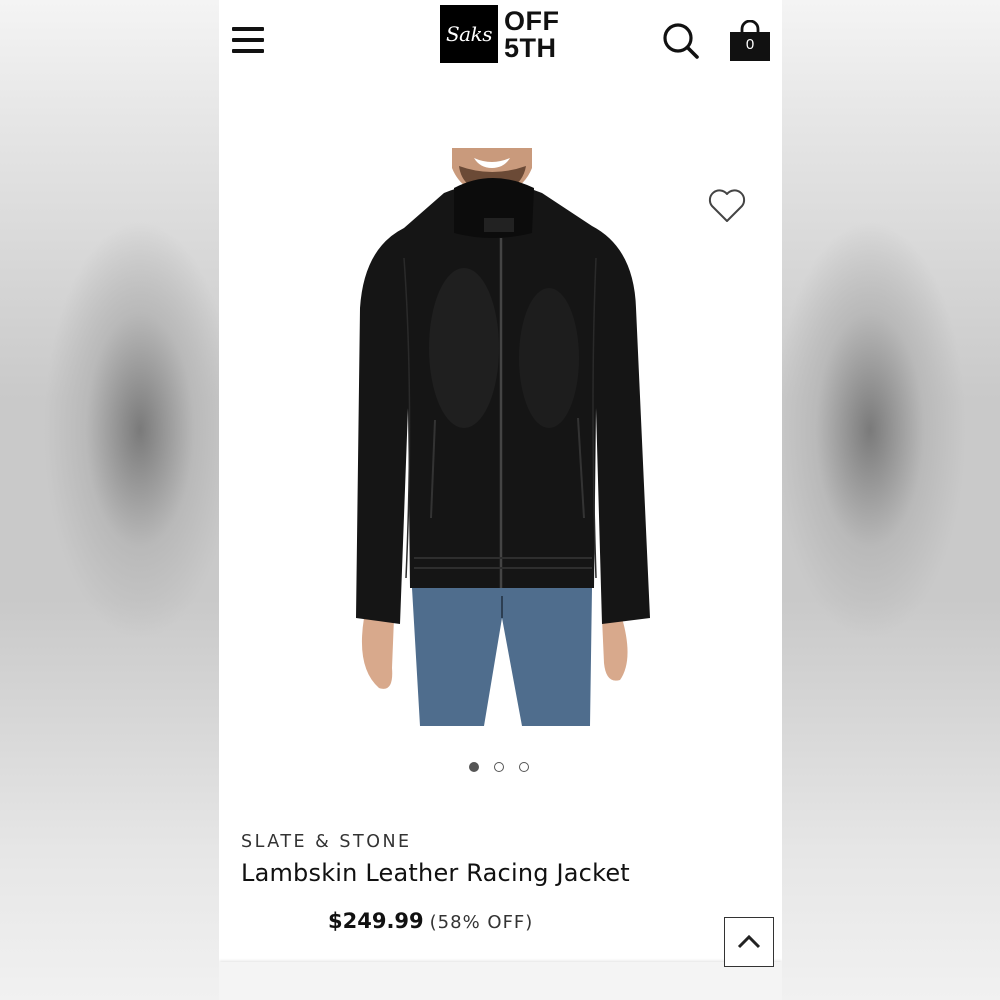  What do you see at coordinates (532, 21) in the screenshot?
I see `logo-line-1: OFF` at bounding box center [532, 21].